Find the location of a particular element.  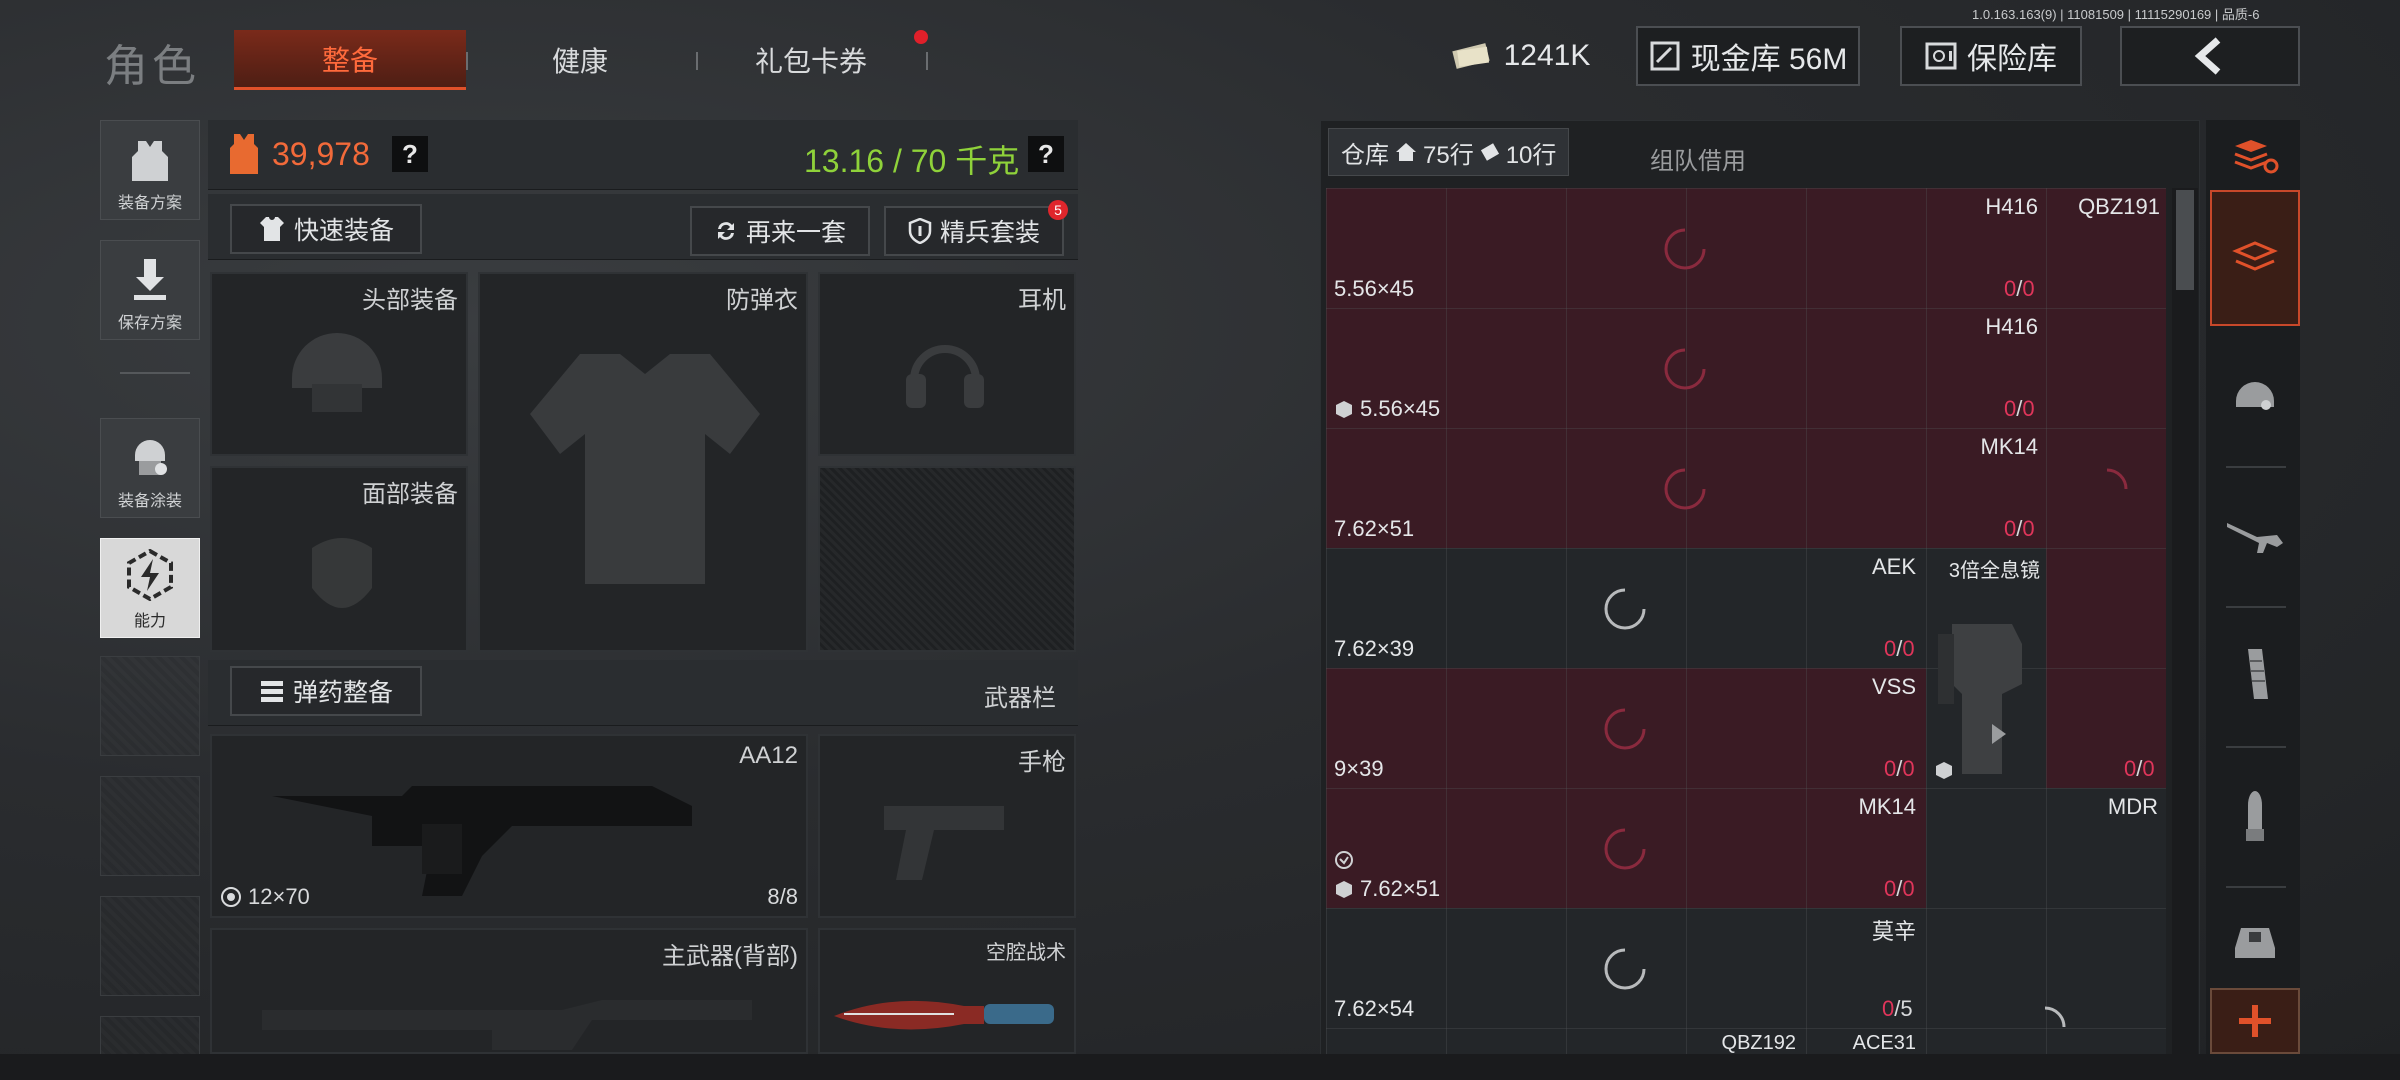

category-ammo is located at coordinates (2255, 815).